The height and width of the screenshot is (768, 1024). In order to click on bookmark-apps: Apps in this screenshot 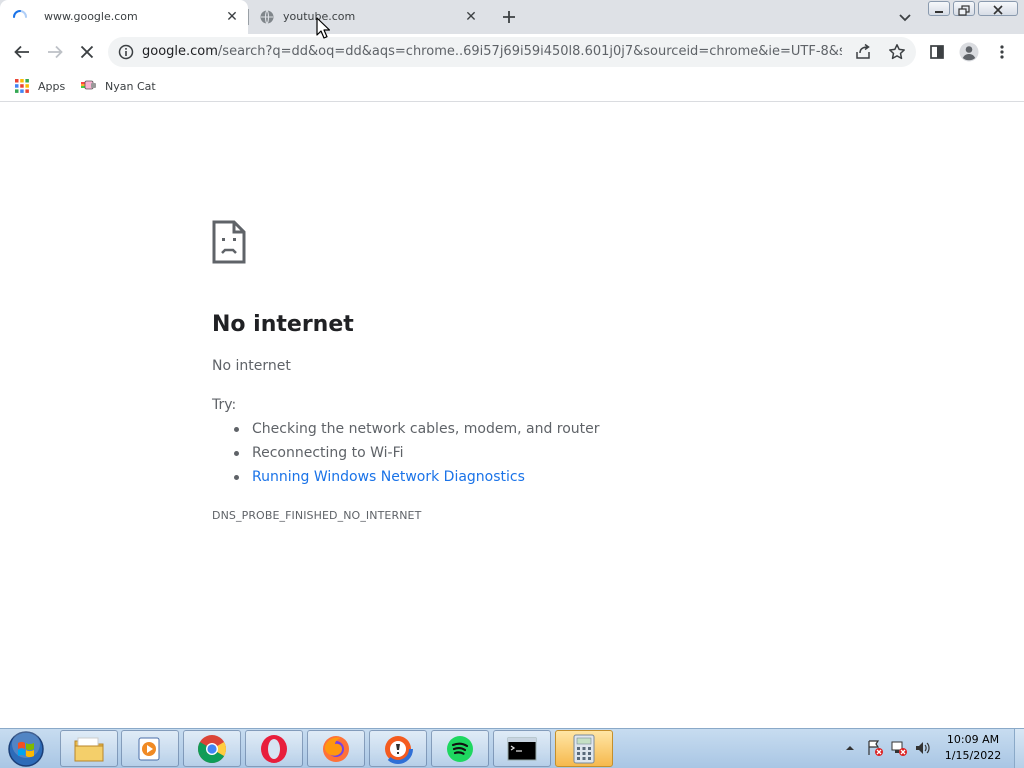, I will do `click(39, 86)`.